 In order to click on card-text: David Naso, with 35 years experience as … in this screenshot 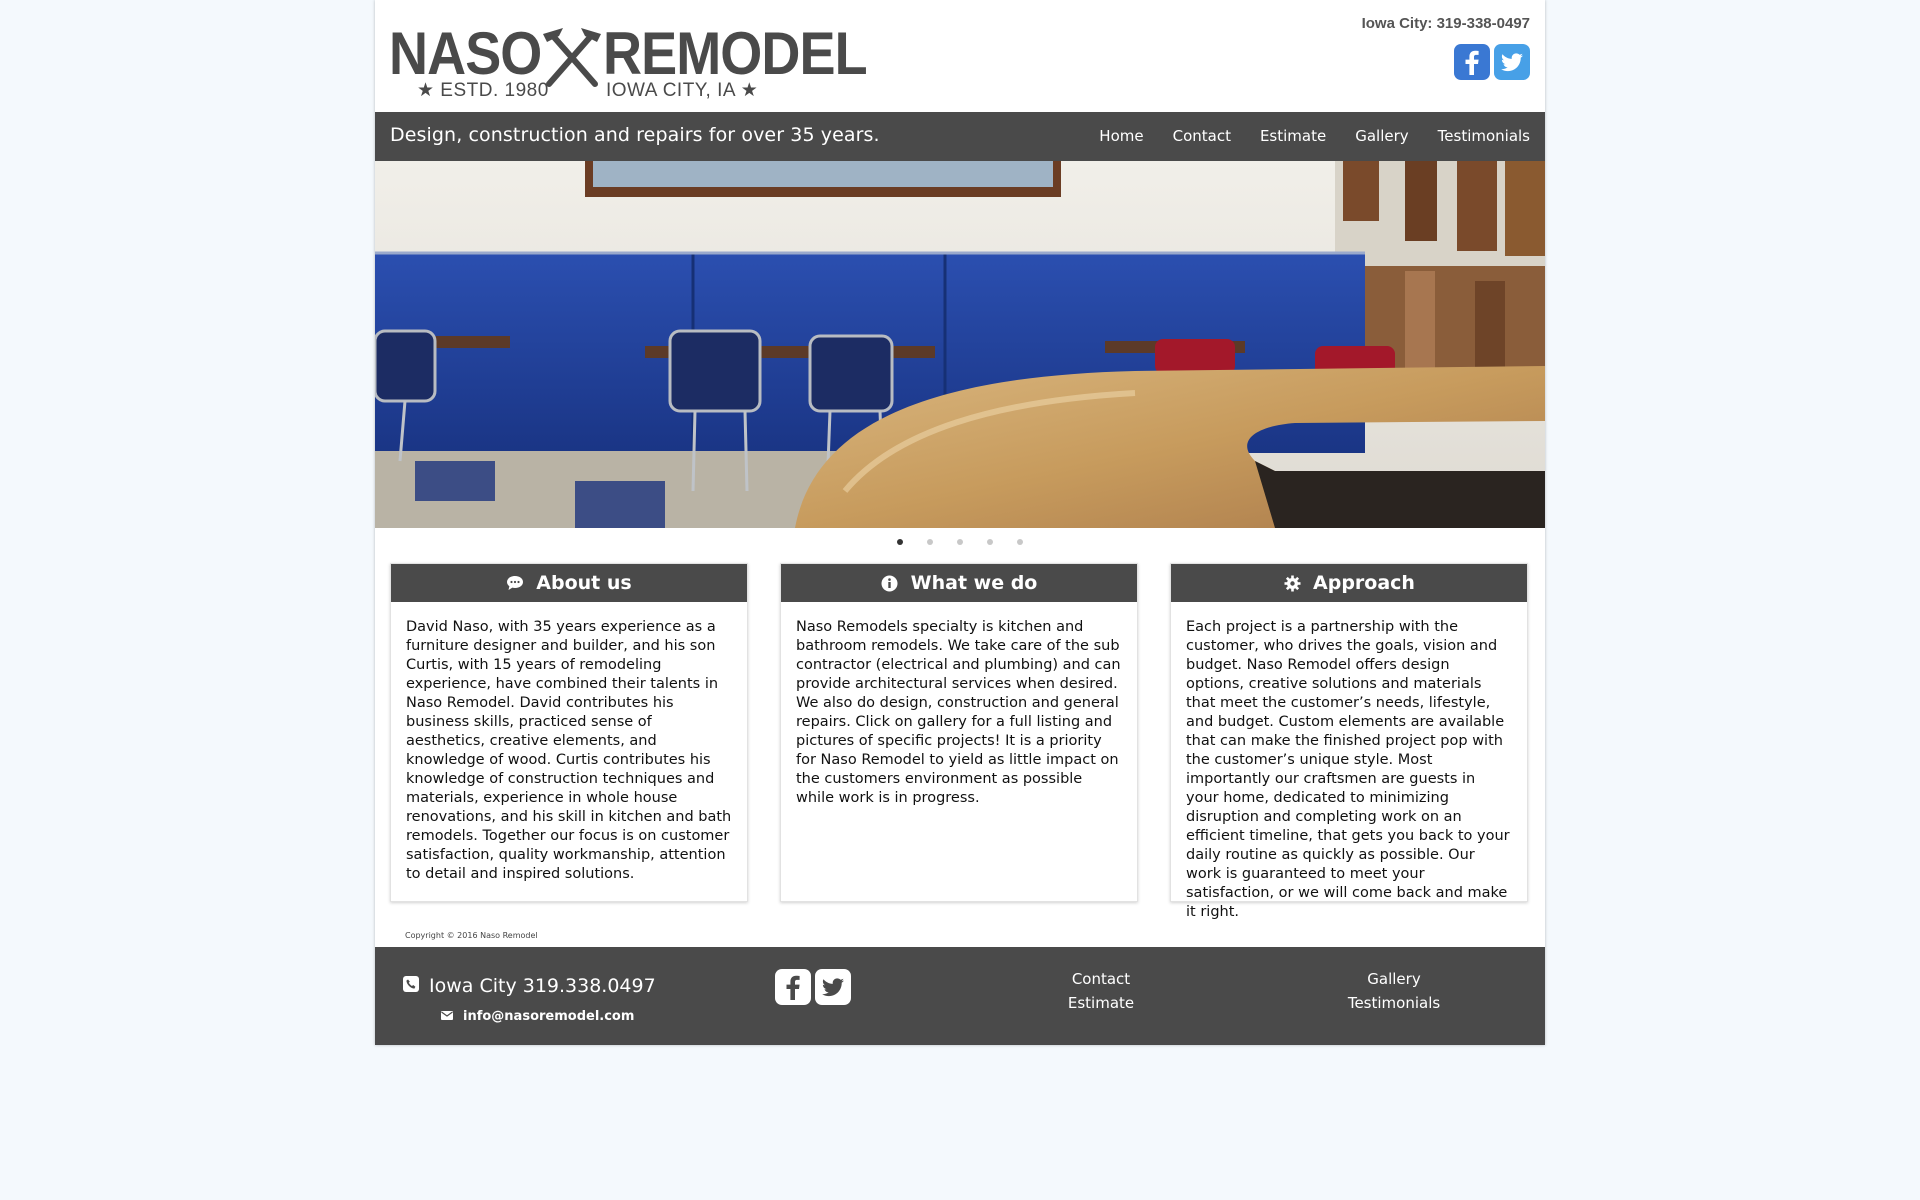, I will do `click(569, 750)`.